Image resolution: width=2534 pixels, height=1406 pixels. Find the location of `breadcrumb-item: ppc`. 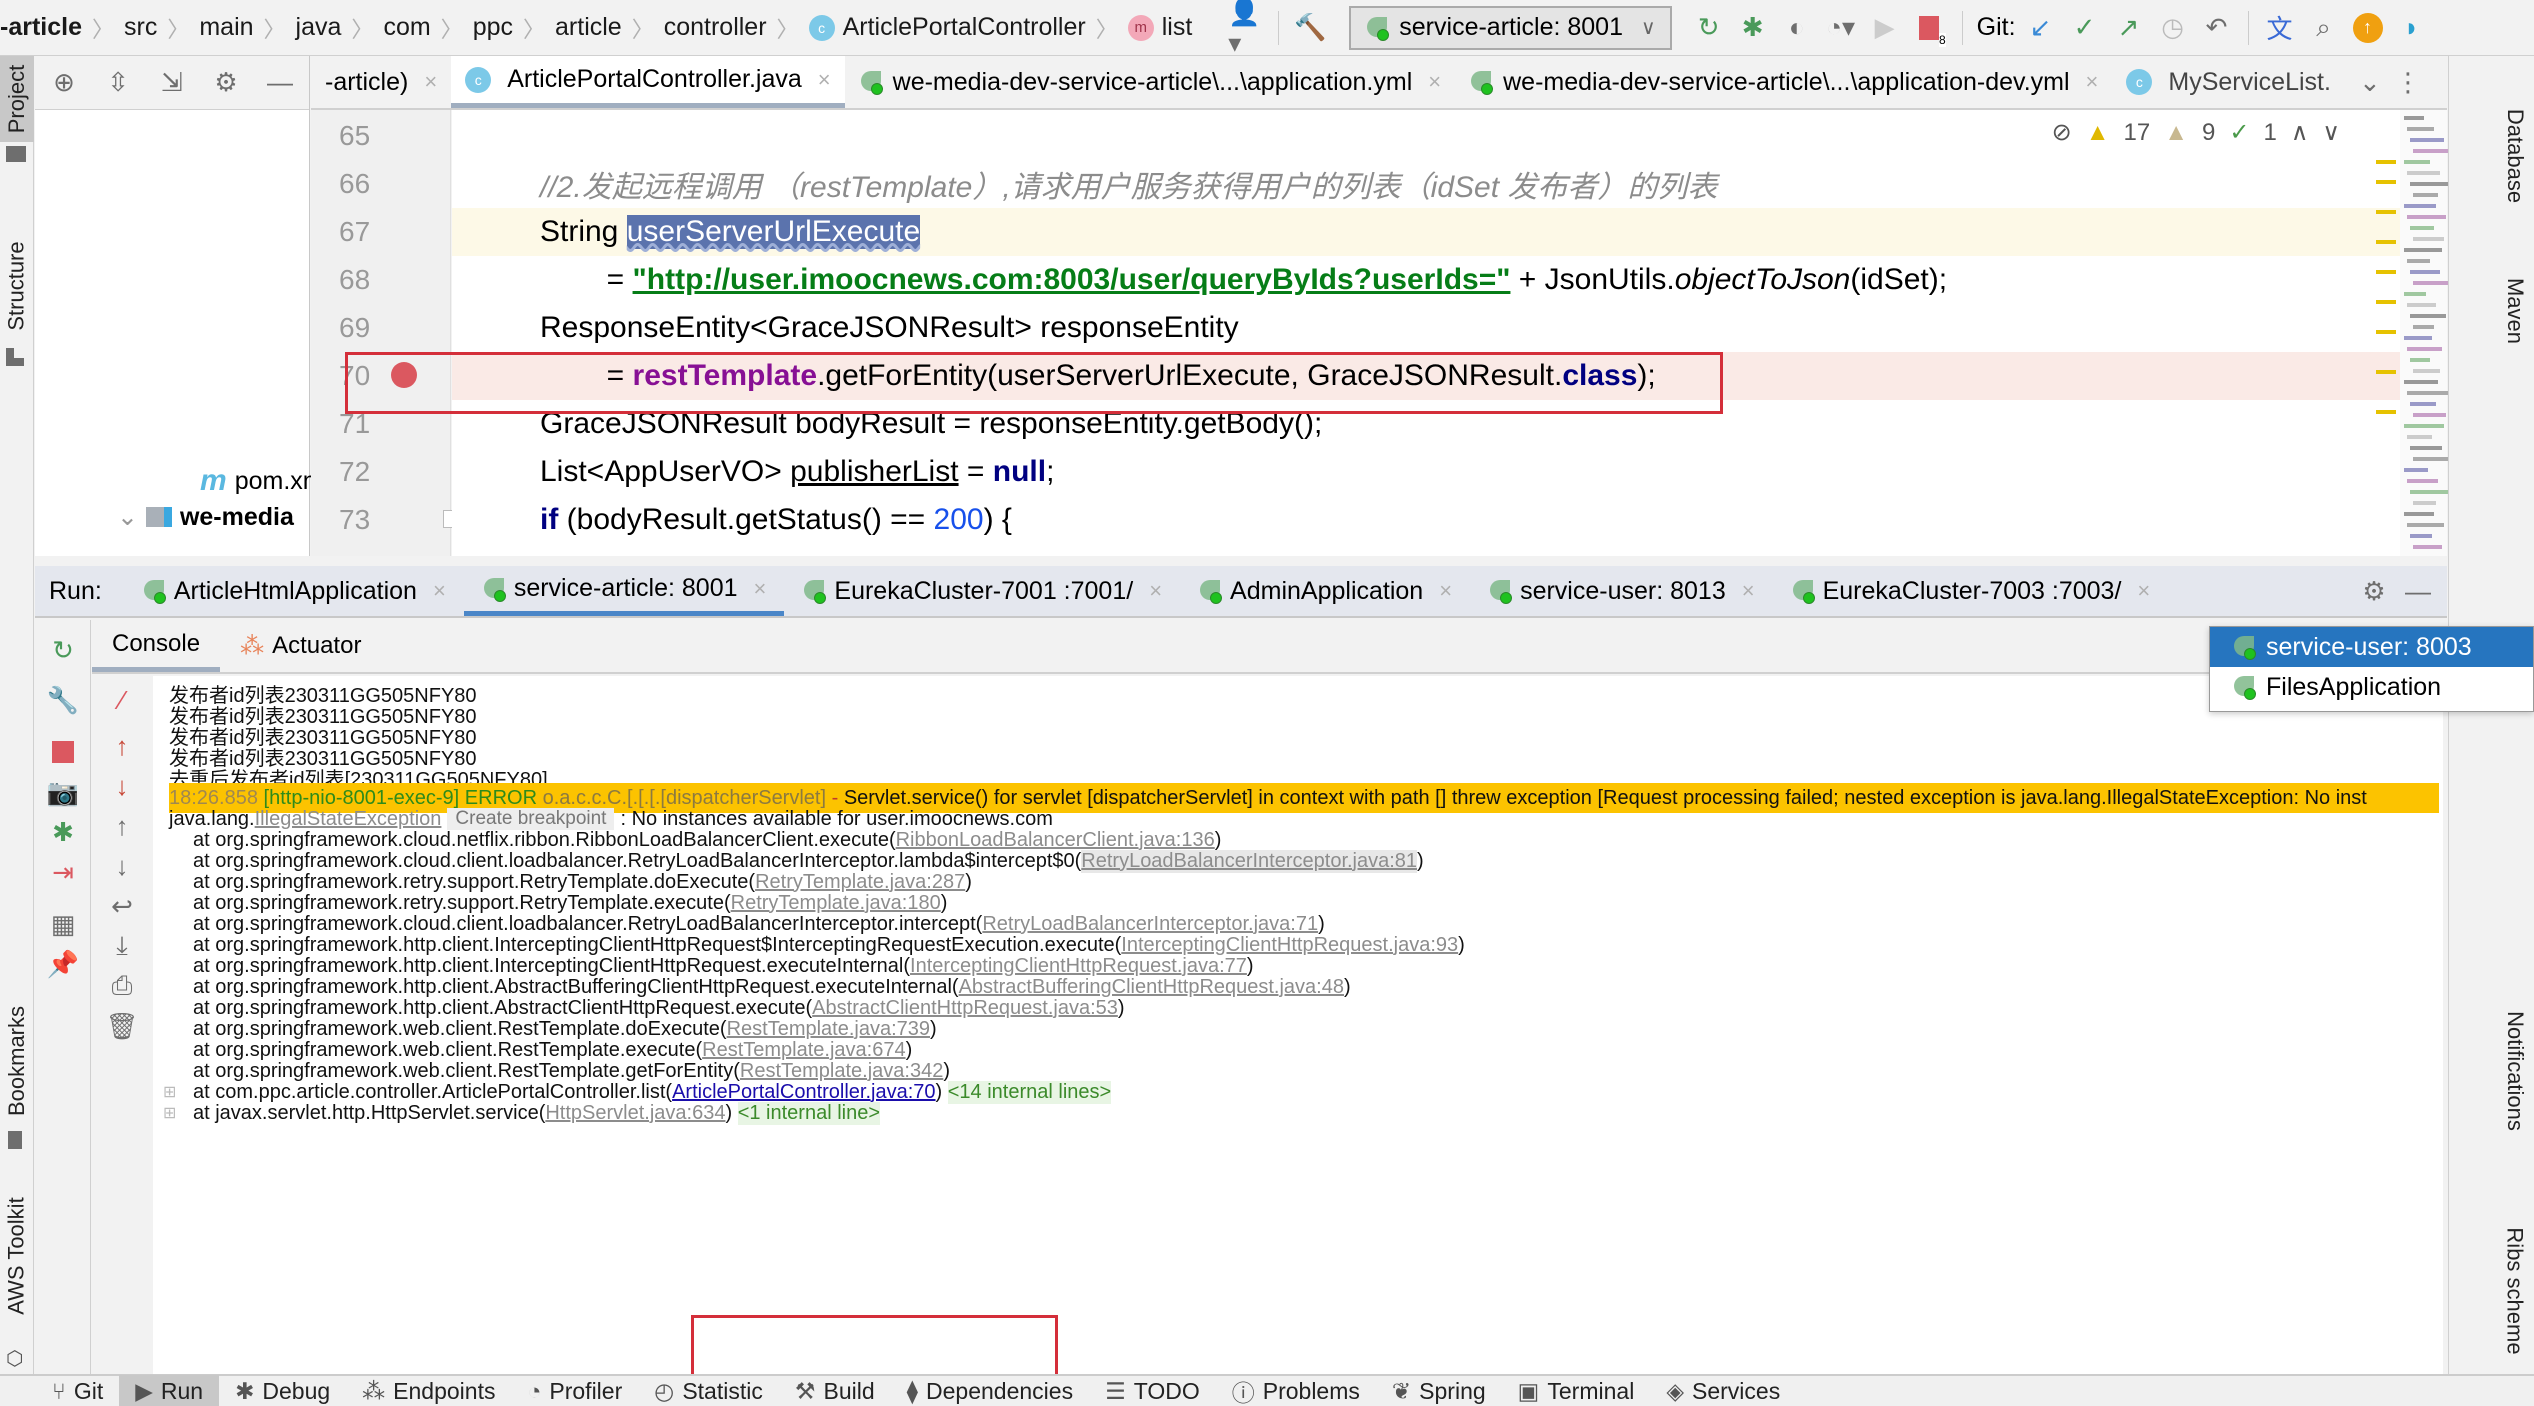

breadcrumb-item: ppc is located at coordinates (493, 27).